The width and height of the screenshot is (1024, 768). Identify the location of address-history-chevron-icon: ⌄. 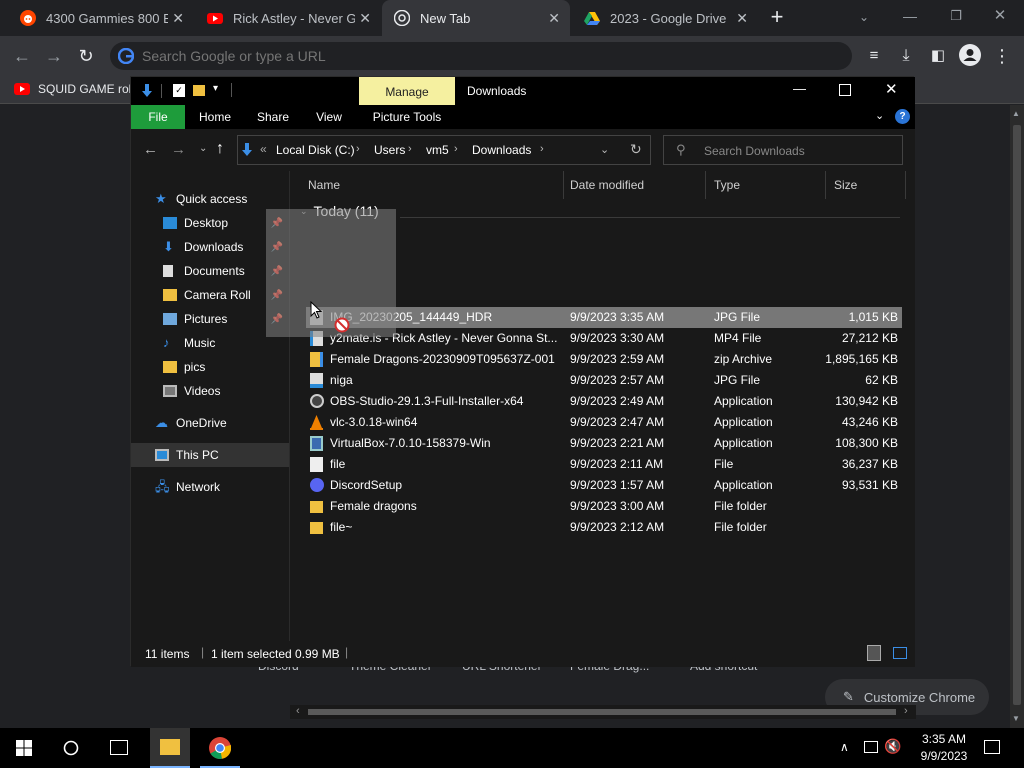
(604, 149).